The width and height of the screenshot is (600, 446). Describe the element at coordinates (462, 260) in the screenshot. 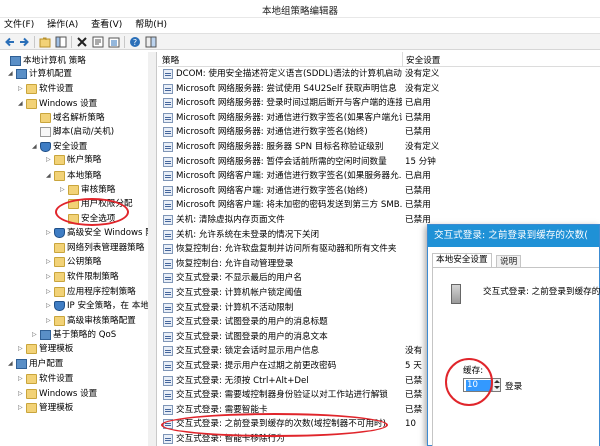

I see `tab-local-security-setting: 本地安全设置` at that location.